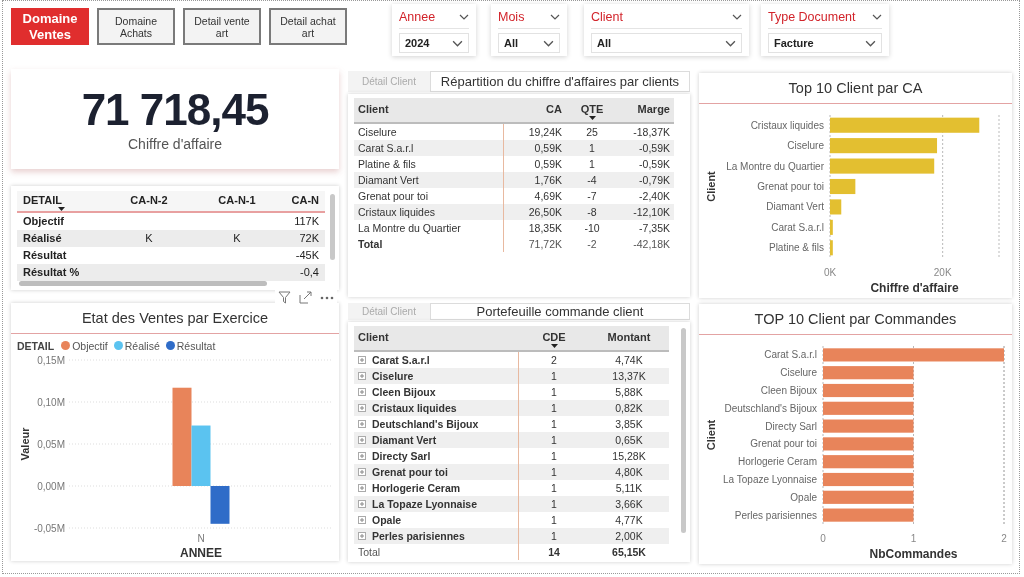 Image resolution: width=1024 pixels, height=577 pixels. What do you see at coordinates (414, 408) in the screenshot?
I see `table-cell: Cristaux liquides` at bounding box center [414, 408].